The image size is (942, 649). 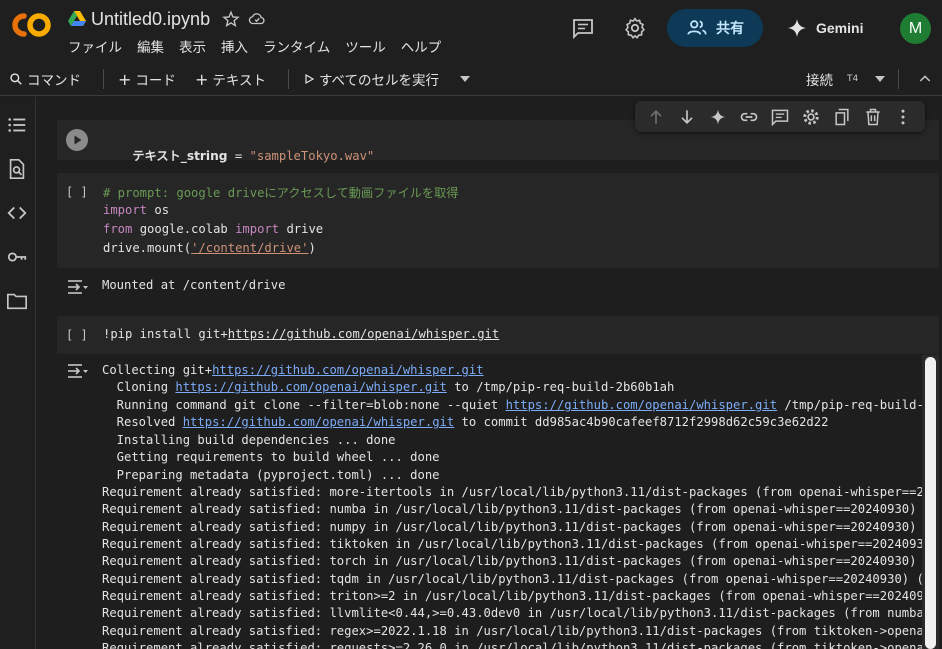 What do you see at coordinates (465, 79) in the screenshot?
I see `run-all-dropdown-icon` at bounding box center [465, 79].